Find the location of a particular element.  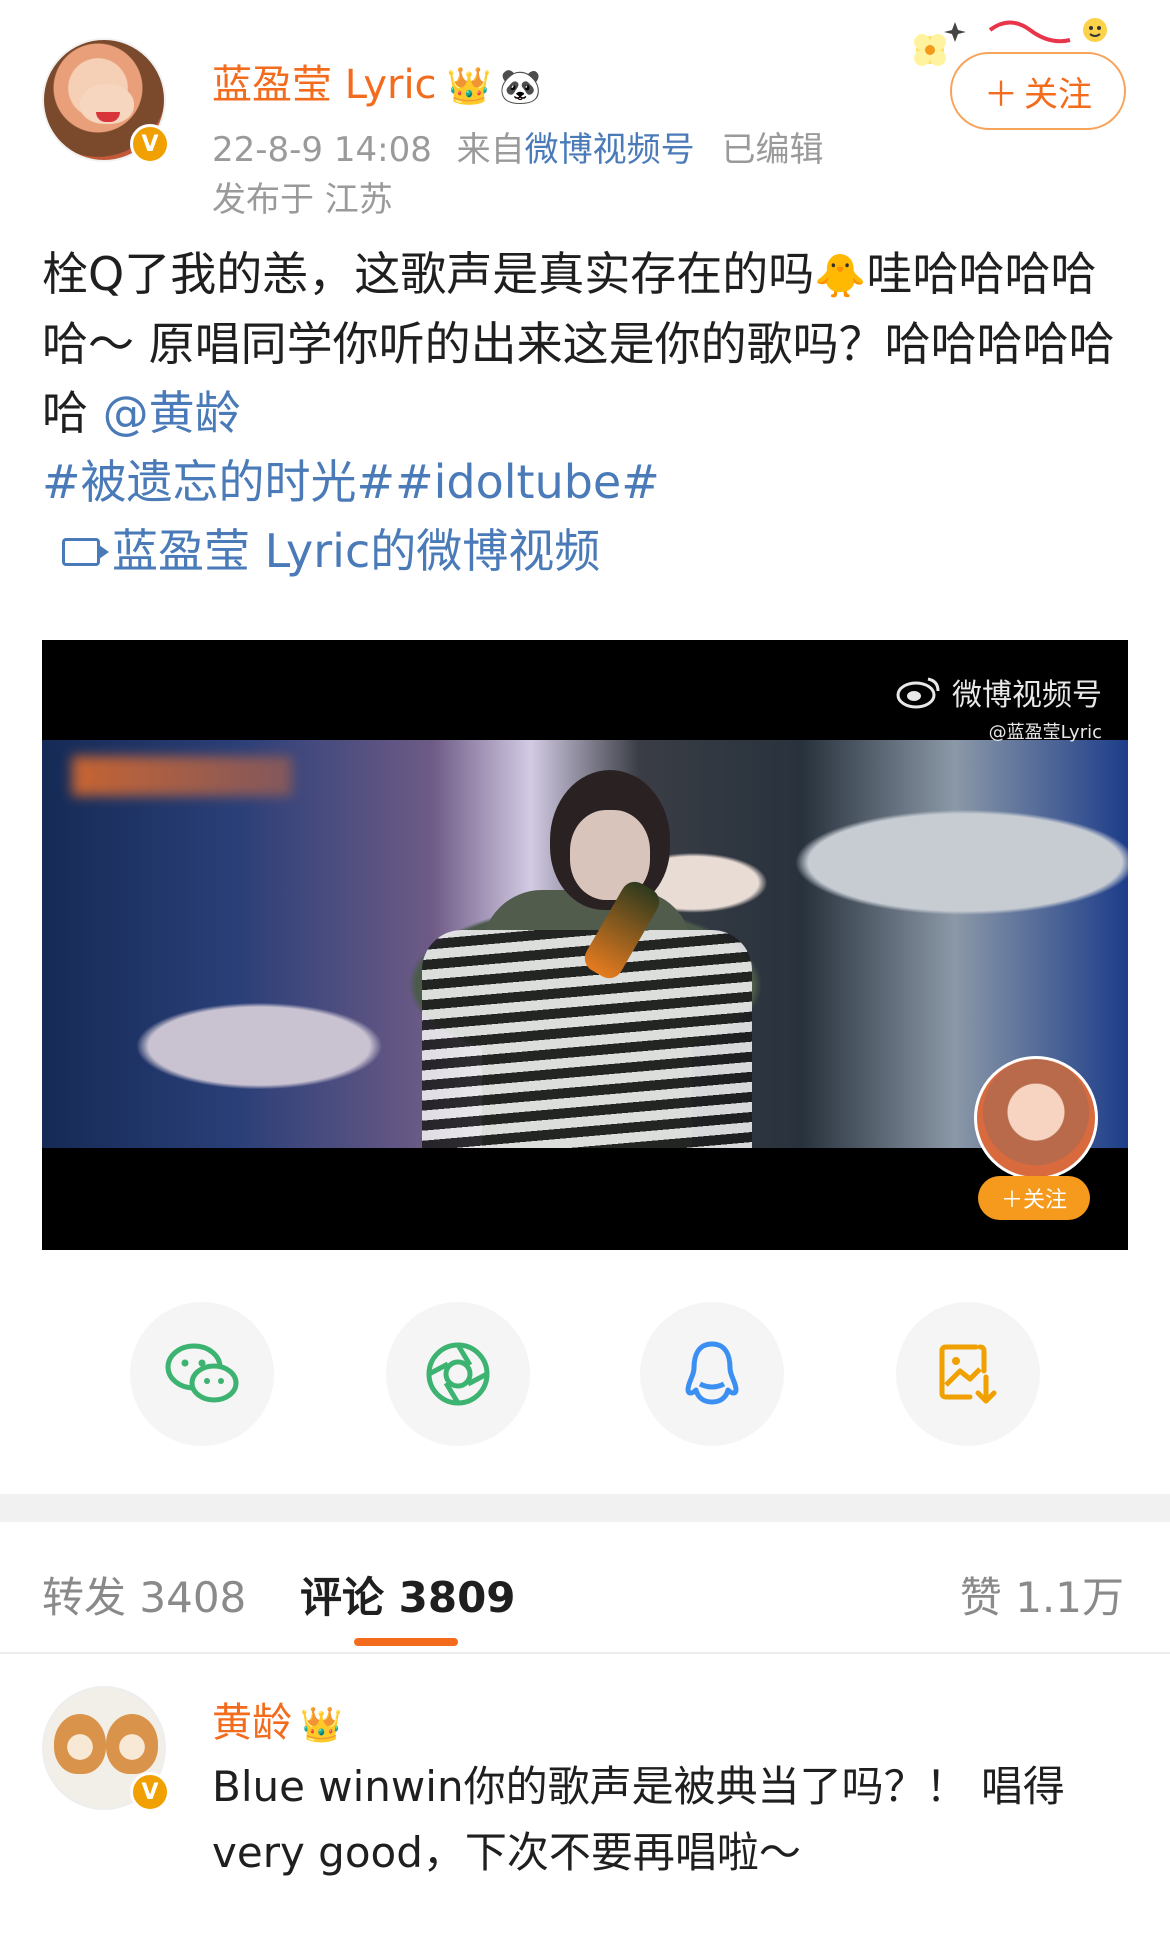

tab-comments-label: 评论 is located at coordinates (342, 1597).